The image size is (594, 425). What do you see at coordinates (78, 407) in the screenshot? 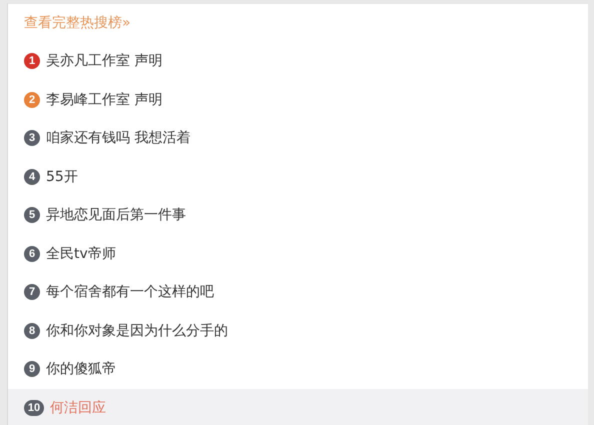
I see `item-text: 何洁回应` at bounding box center [78, 407].